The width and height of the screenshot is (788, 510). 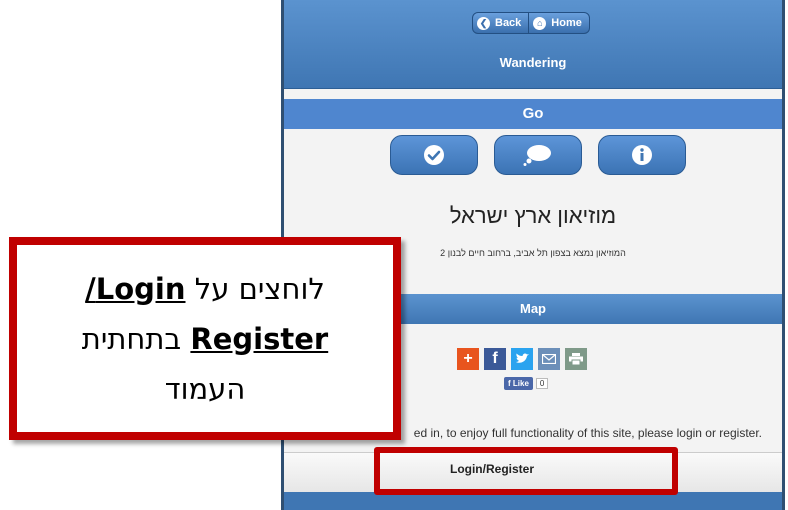 What do you see at coordinates (205, 388) in the screenshot?
I see `callout-line-3: העמוד` at bounding box center [205, 388].